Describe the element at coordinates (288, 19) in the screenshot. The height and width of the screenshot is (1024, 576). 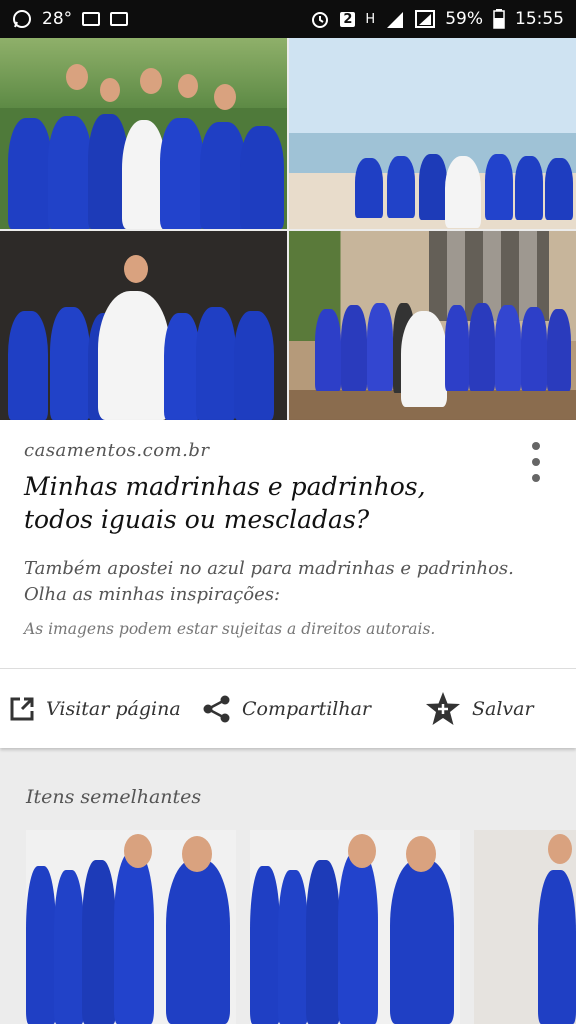
I see `status-bar: 28° 2 H 59% 15:55` at that location.